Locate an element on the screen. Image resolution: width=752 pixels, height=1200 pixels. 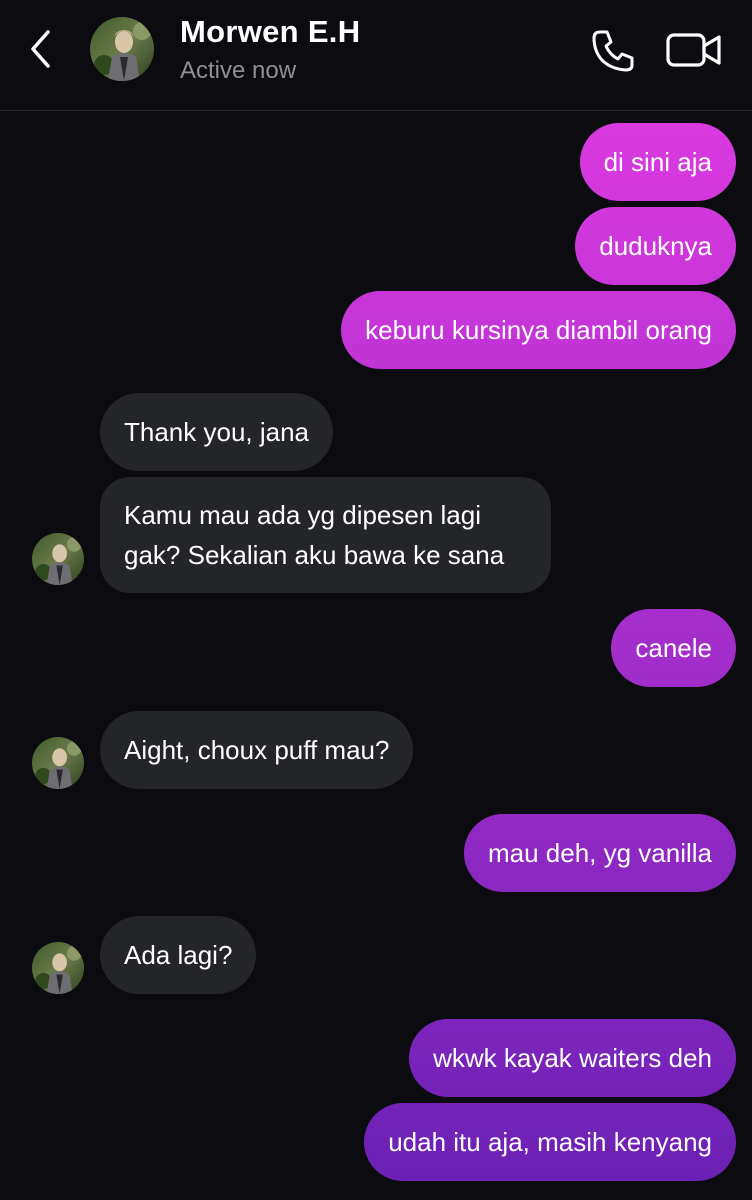
voice-call-button is located at coordinates (613, 51).